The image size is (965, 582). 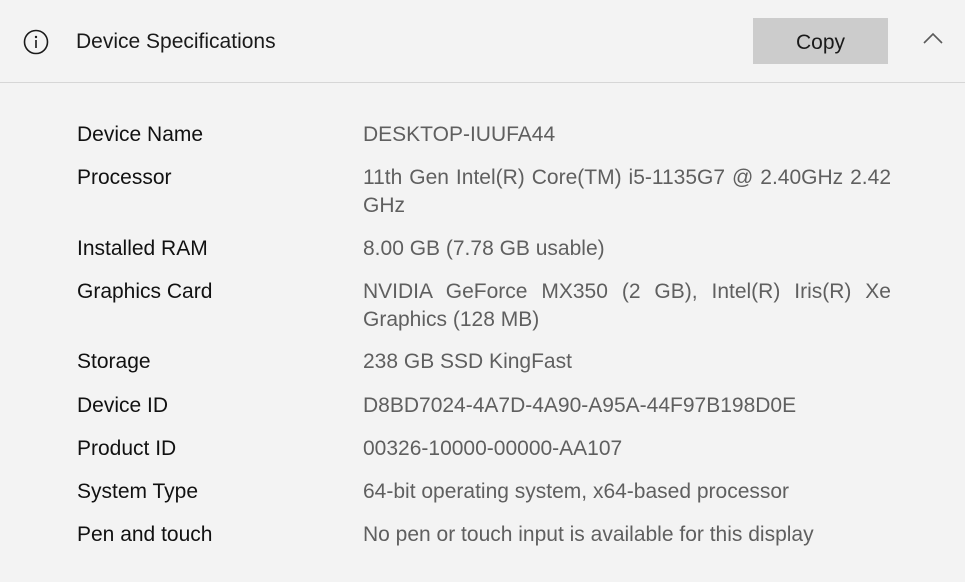 What do you see at coordinates (482, 41) in the screenshot?
I see `section-header: Device Specifications Copy` at bounding box center [482, 41].